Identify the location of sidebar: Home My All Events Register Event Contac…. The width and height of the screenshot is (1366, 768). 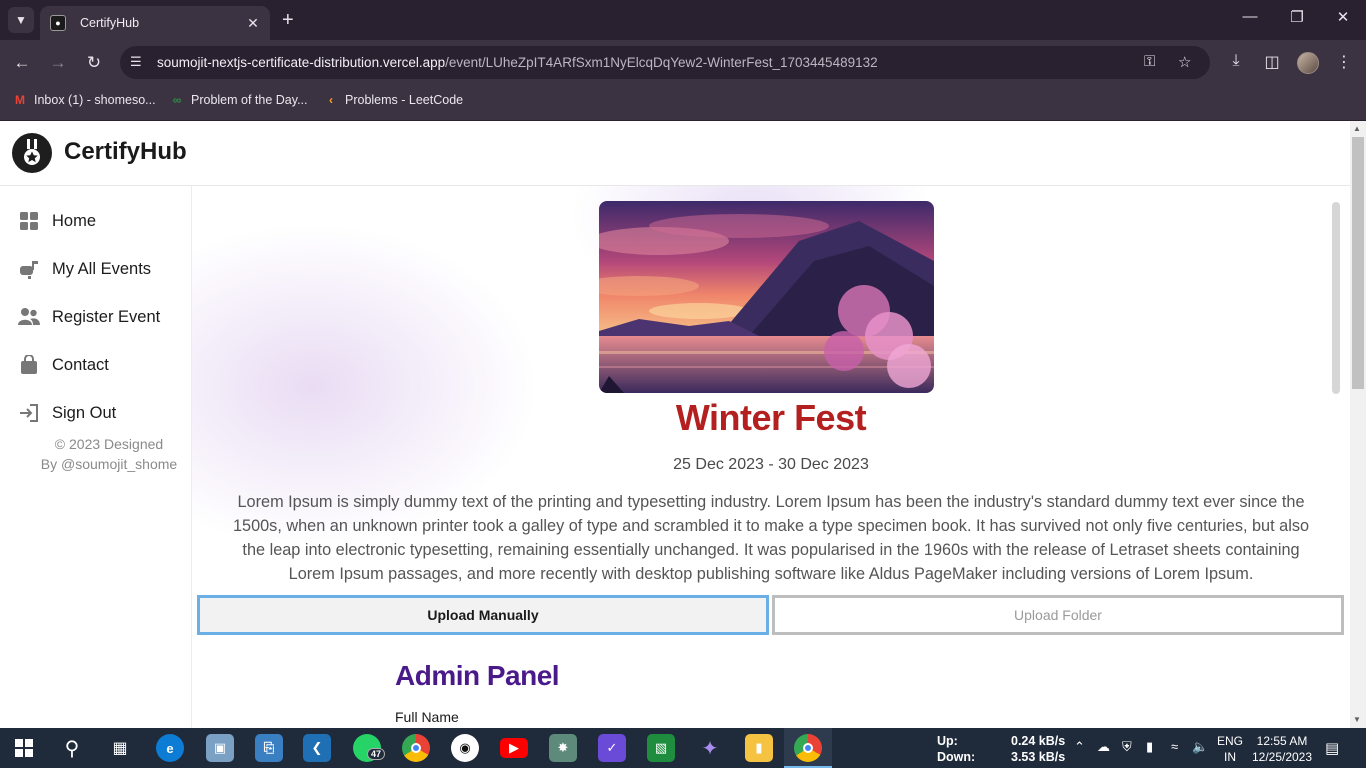
(96, 457).